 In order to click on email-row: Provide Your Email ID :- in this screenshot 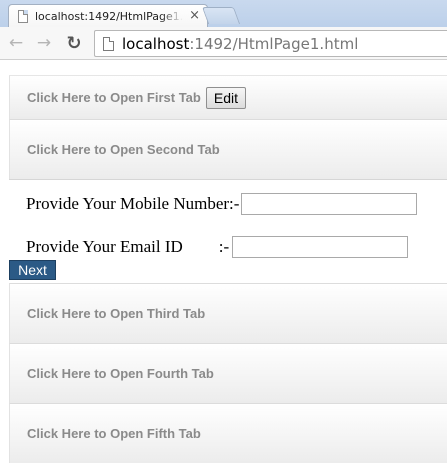, I will do `click(217, 247)`.